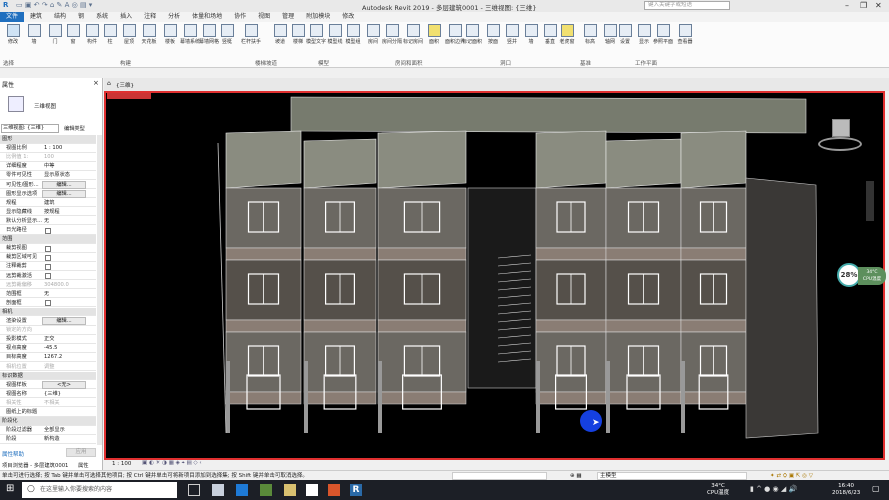  I want to click on viewcube-compass, so click(840, 144).